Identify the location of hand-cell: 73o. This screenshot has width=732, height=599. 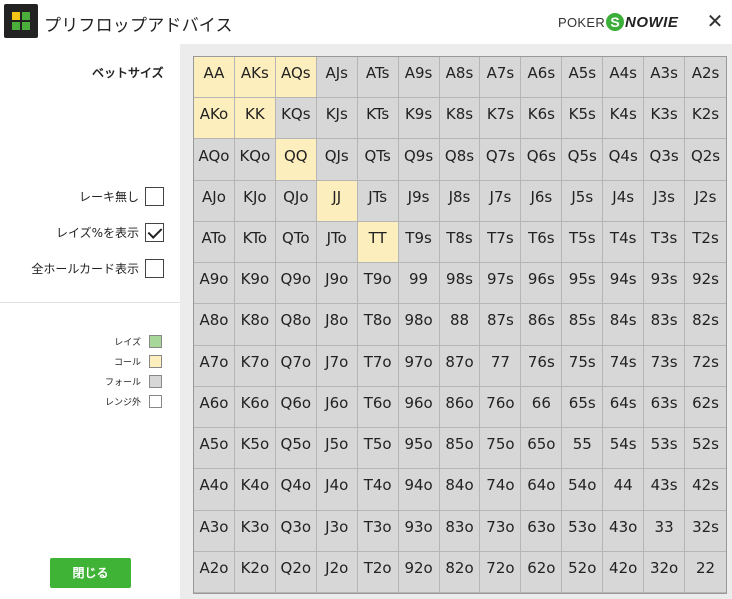
(501, 531).